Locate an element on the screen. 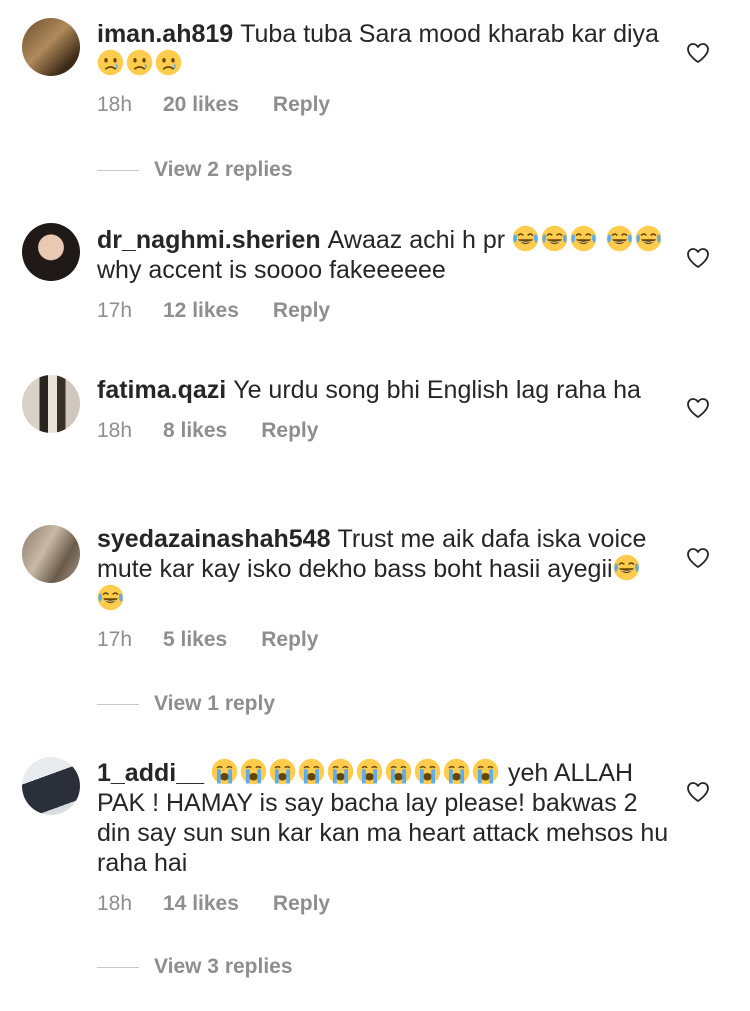 The height and width of the screenshot is (1011, 750). view-replies-label: View 2 replies is located at coordinates (223, 170).